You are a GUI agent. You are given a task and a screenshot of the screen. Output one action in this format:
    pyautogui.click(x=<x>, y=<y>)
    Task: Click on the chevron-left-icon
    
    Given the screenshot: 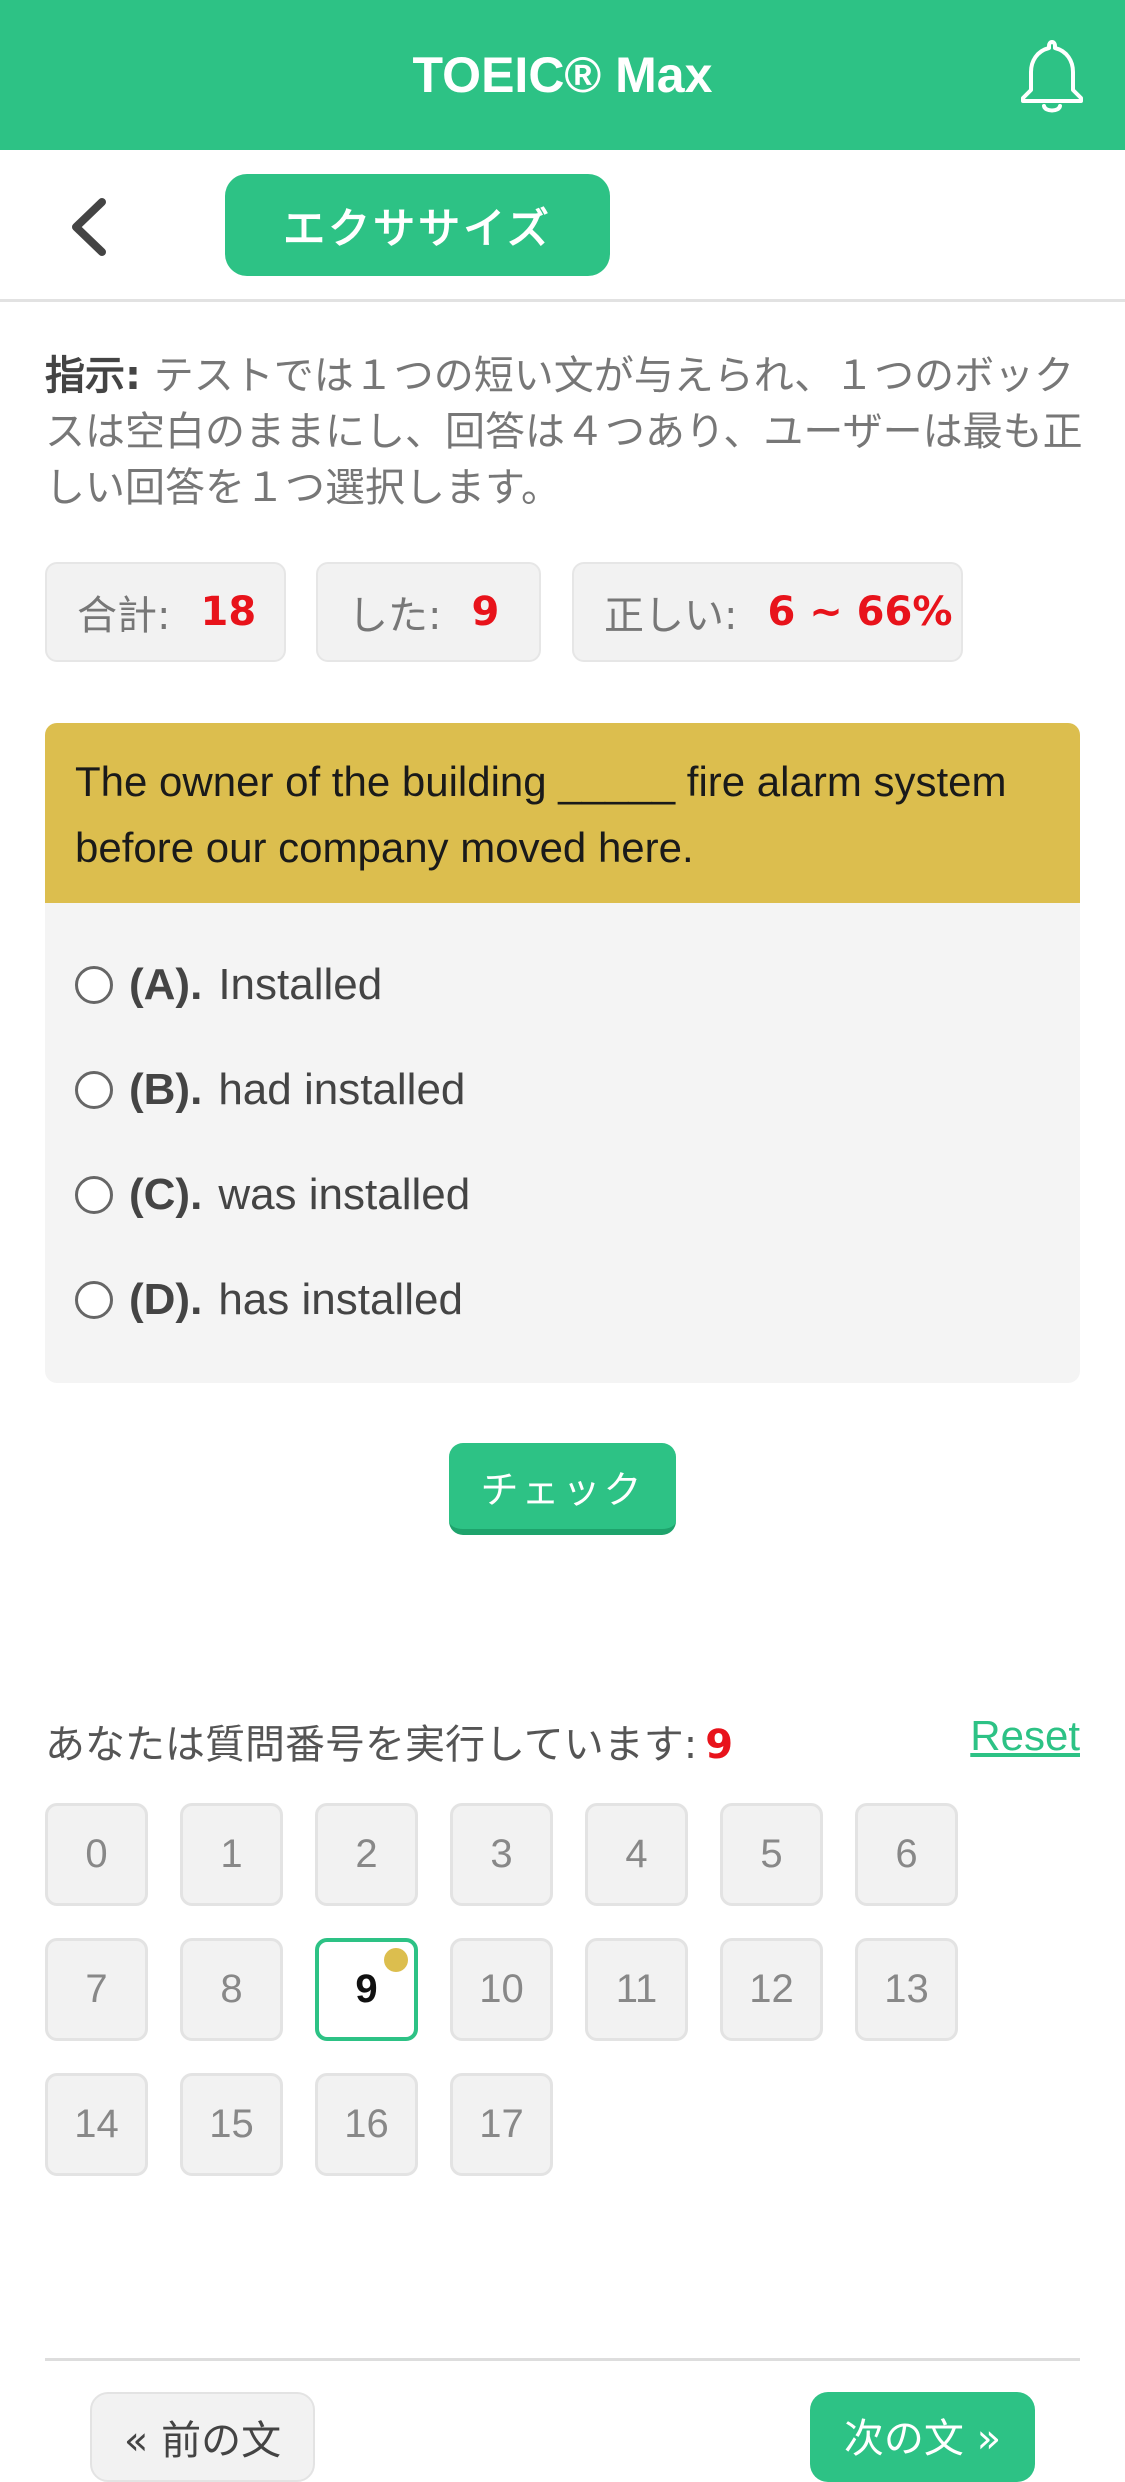 What is the action you would take?
    pyautogui.click(x=90, y=227)
    